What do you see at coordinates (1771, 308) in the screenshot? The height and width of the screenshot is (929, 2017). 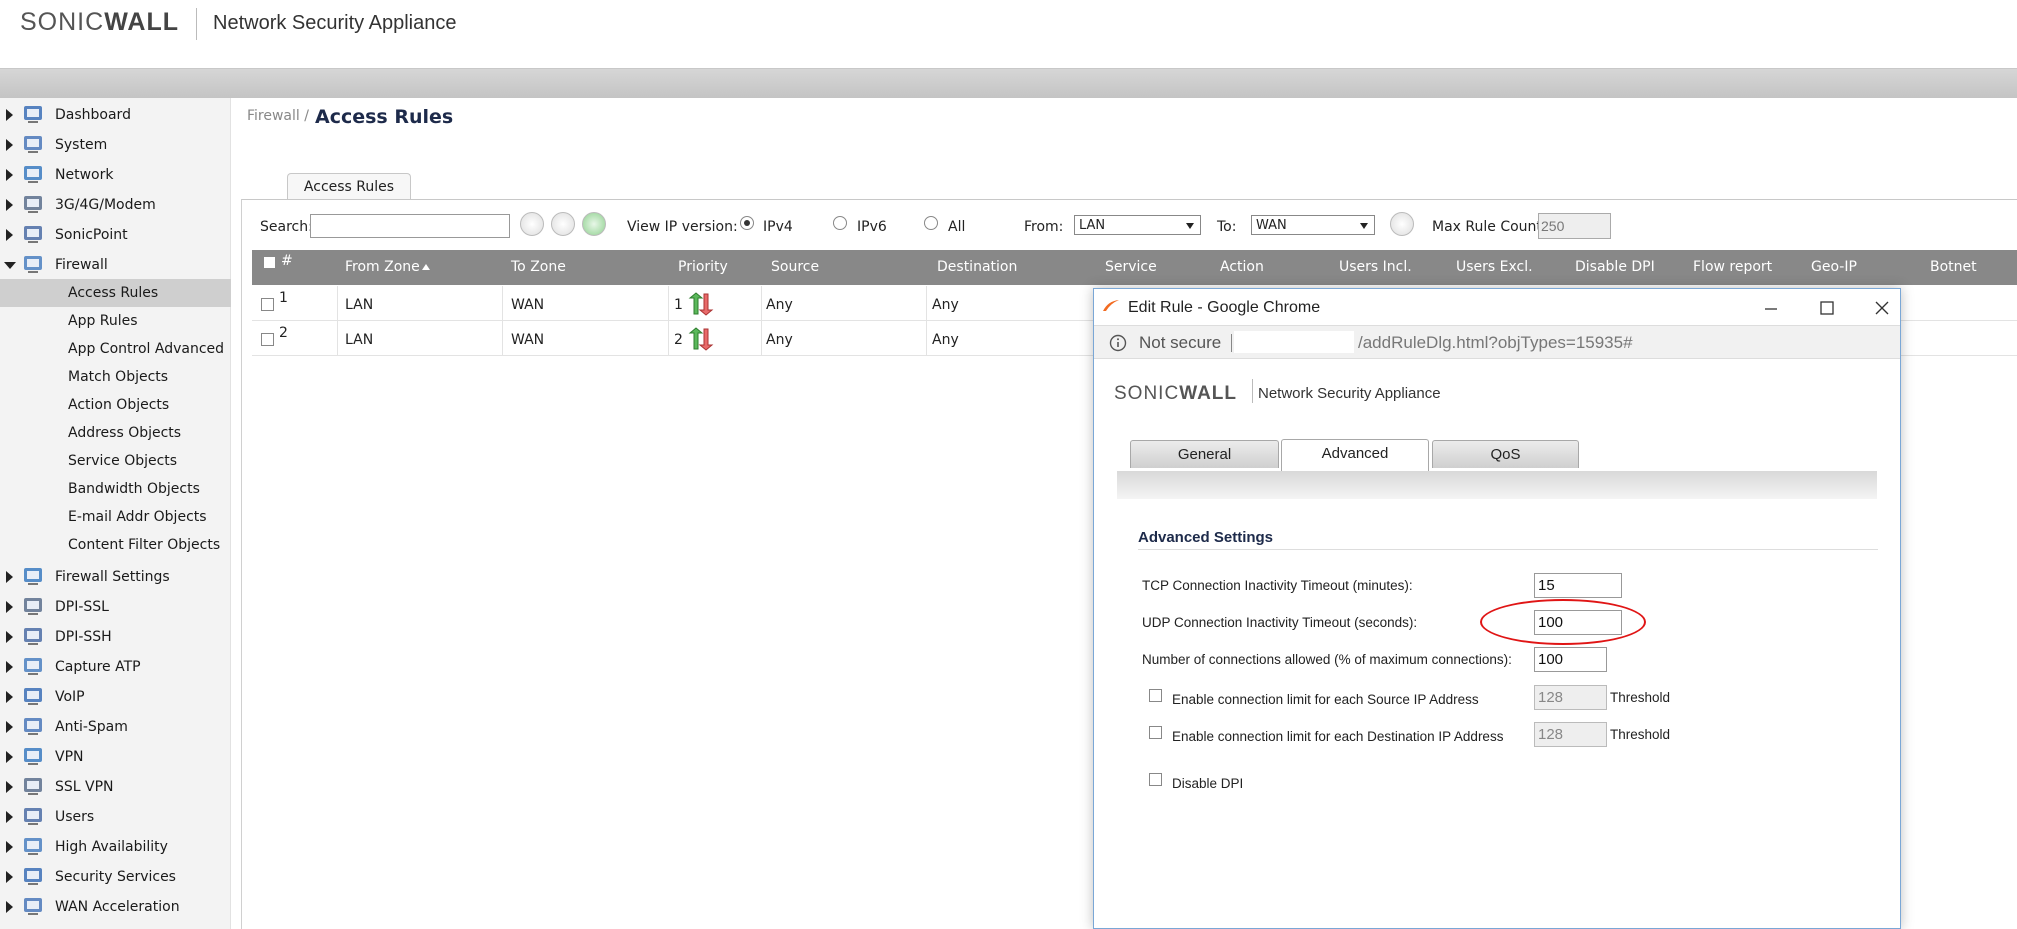 I see `minimize-icon` at bounding box center [1771, 308].